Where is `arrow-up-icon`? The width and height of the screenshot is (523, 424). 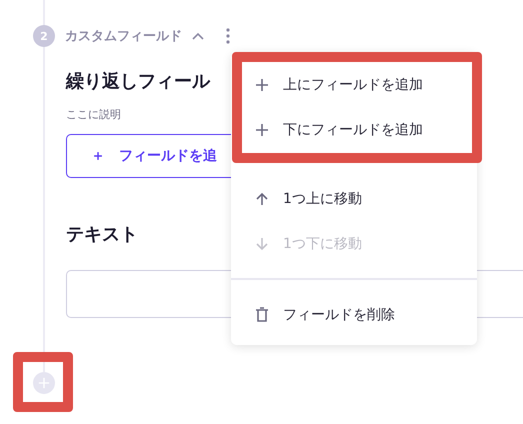
arrow-up-icon is located at coordinates (262, 199).